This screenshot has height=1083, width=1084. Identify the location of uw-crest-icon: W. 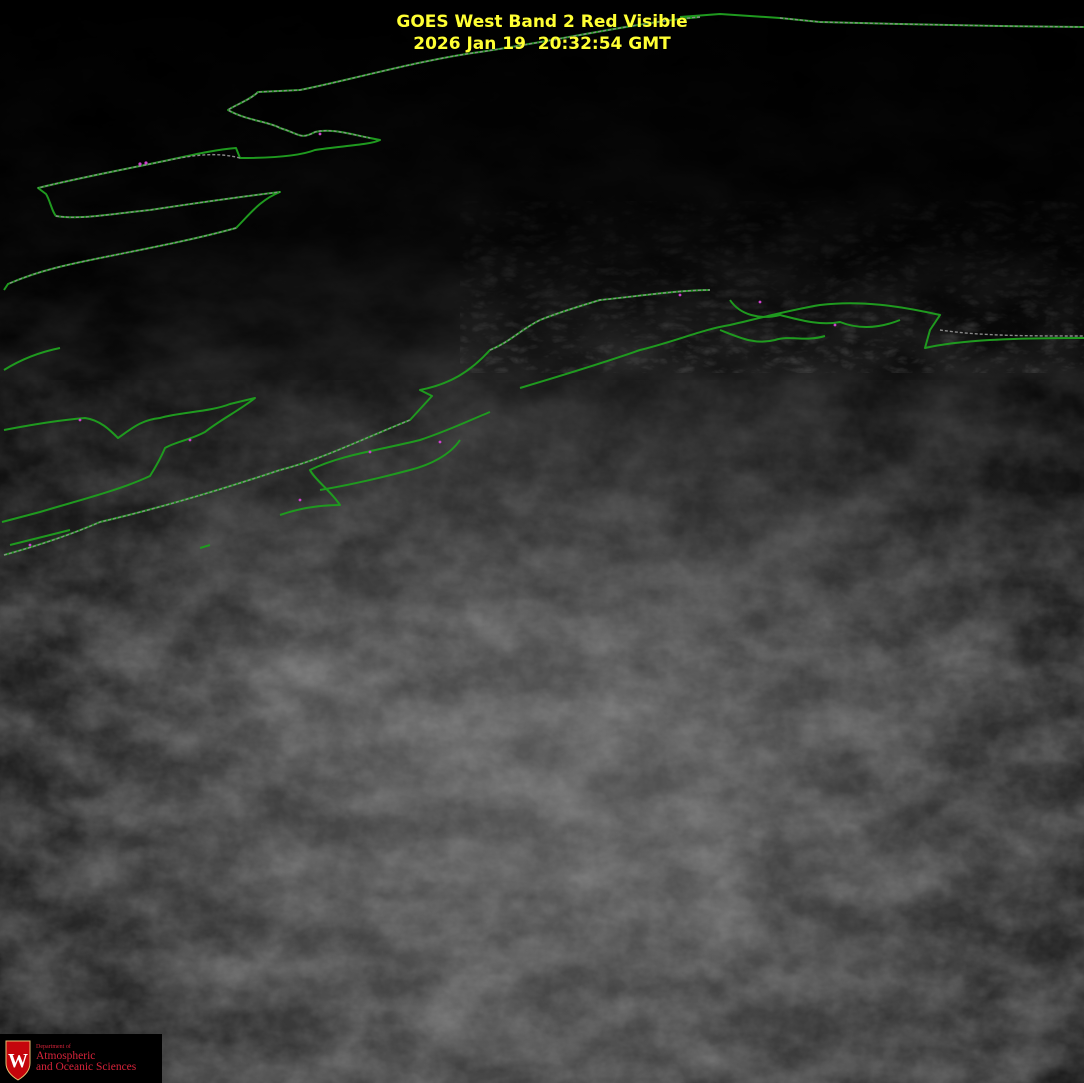
(18, 1060).